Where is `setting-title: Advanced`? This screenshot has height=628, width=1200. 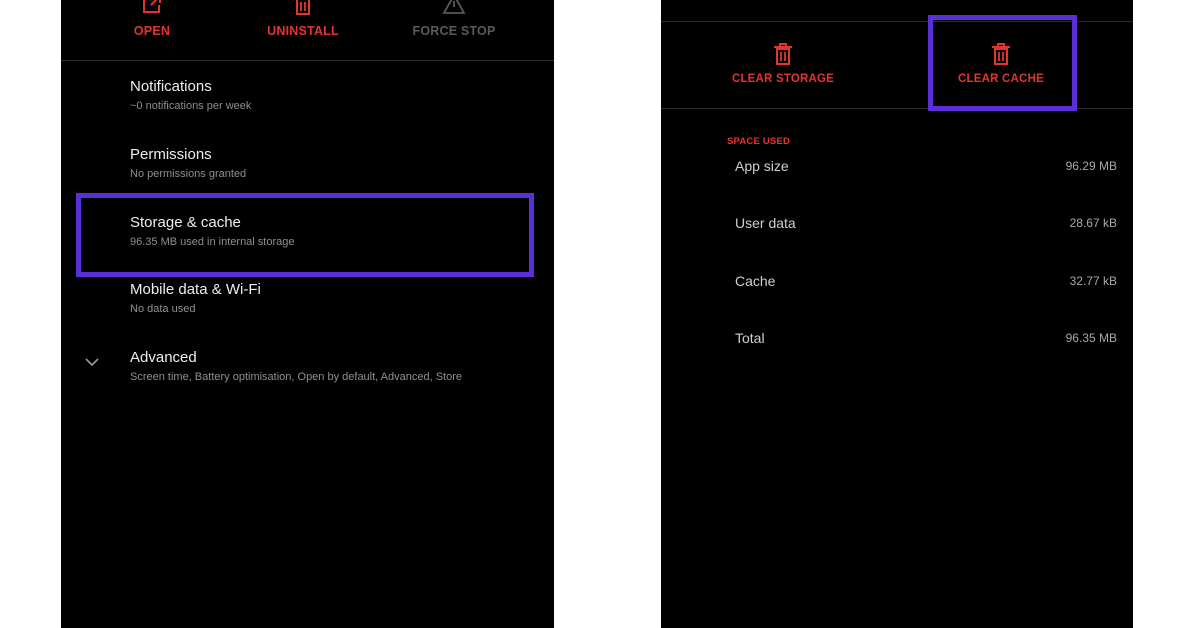
setting-title: Advanced is located at coordinates (163, 357).